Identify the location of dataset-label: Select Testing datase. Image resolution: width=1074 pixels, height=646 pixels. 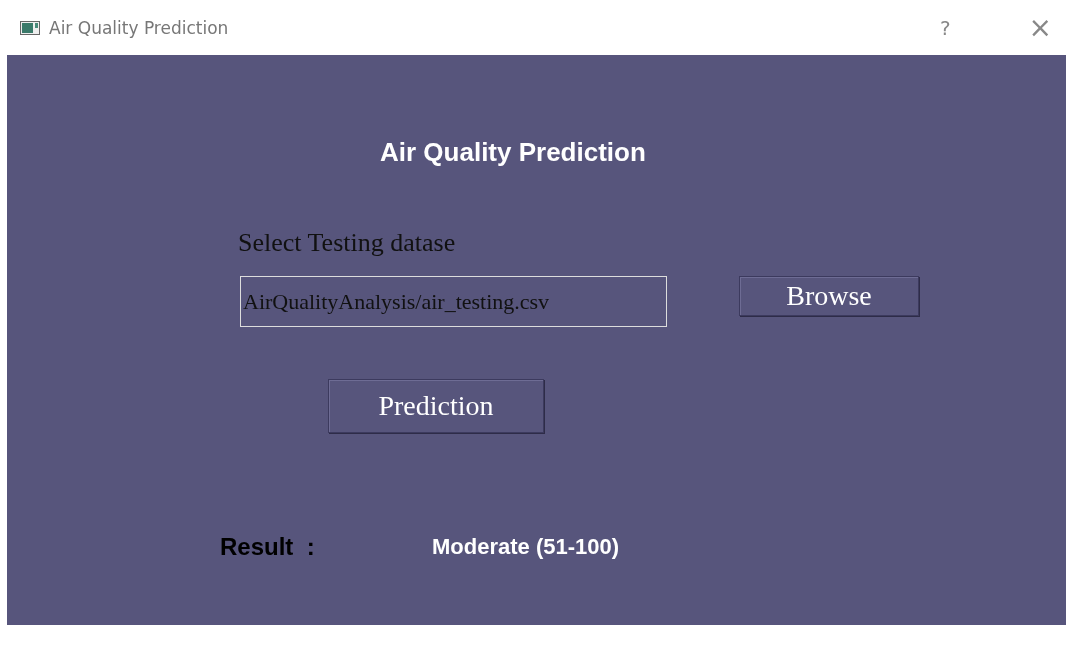
(347, 243).